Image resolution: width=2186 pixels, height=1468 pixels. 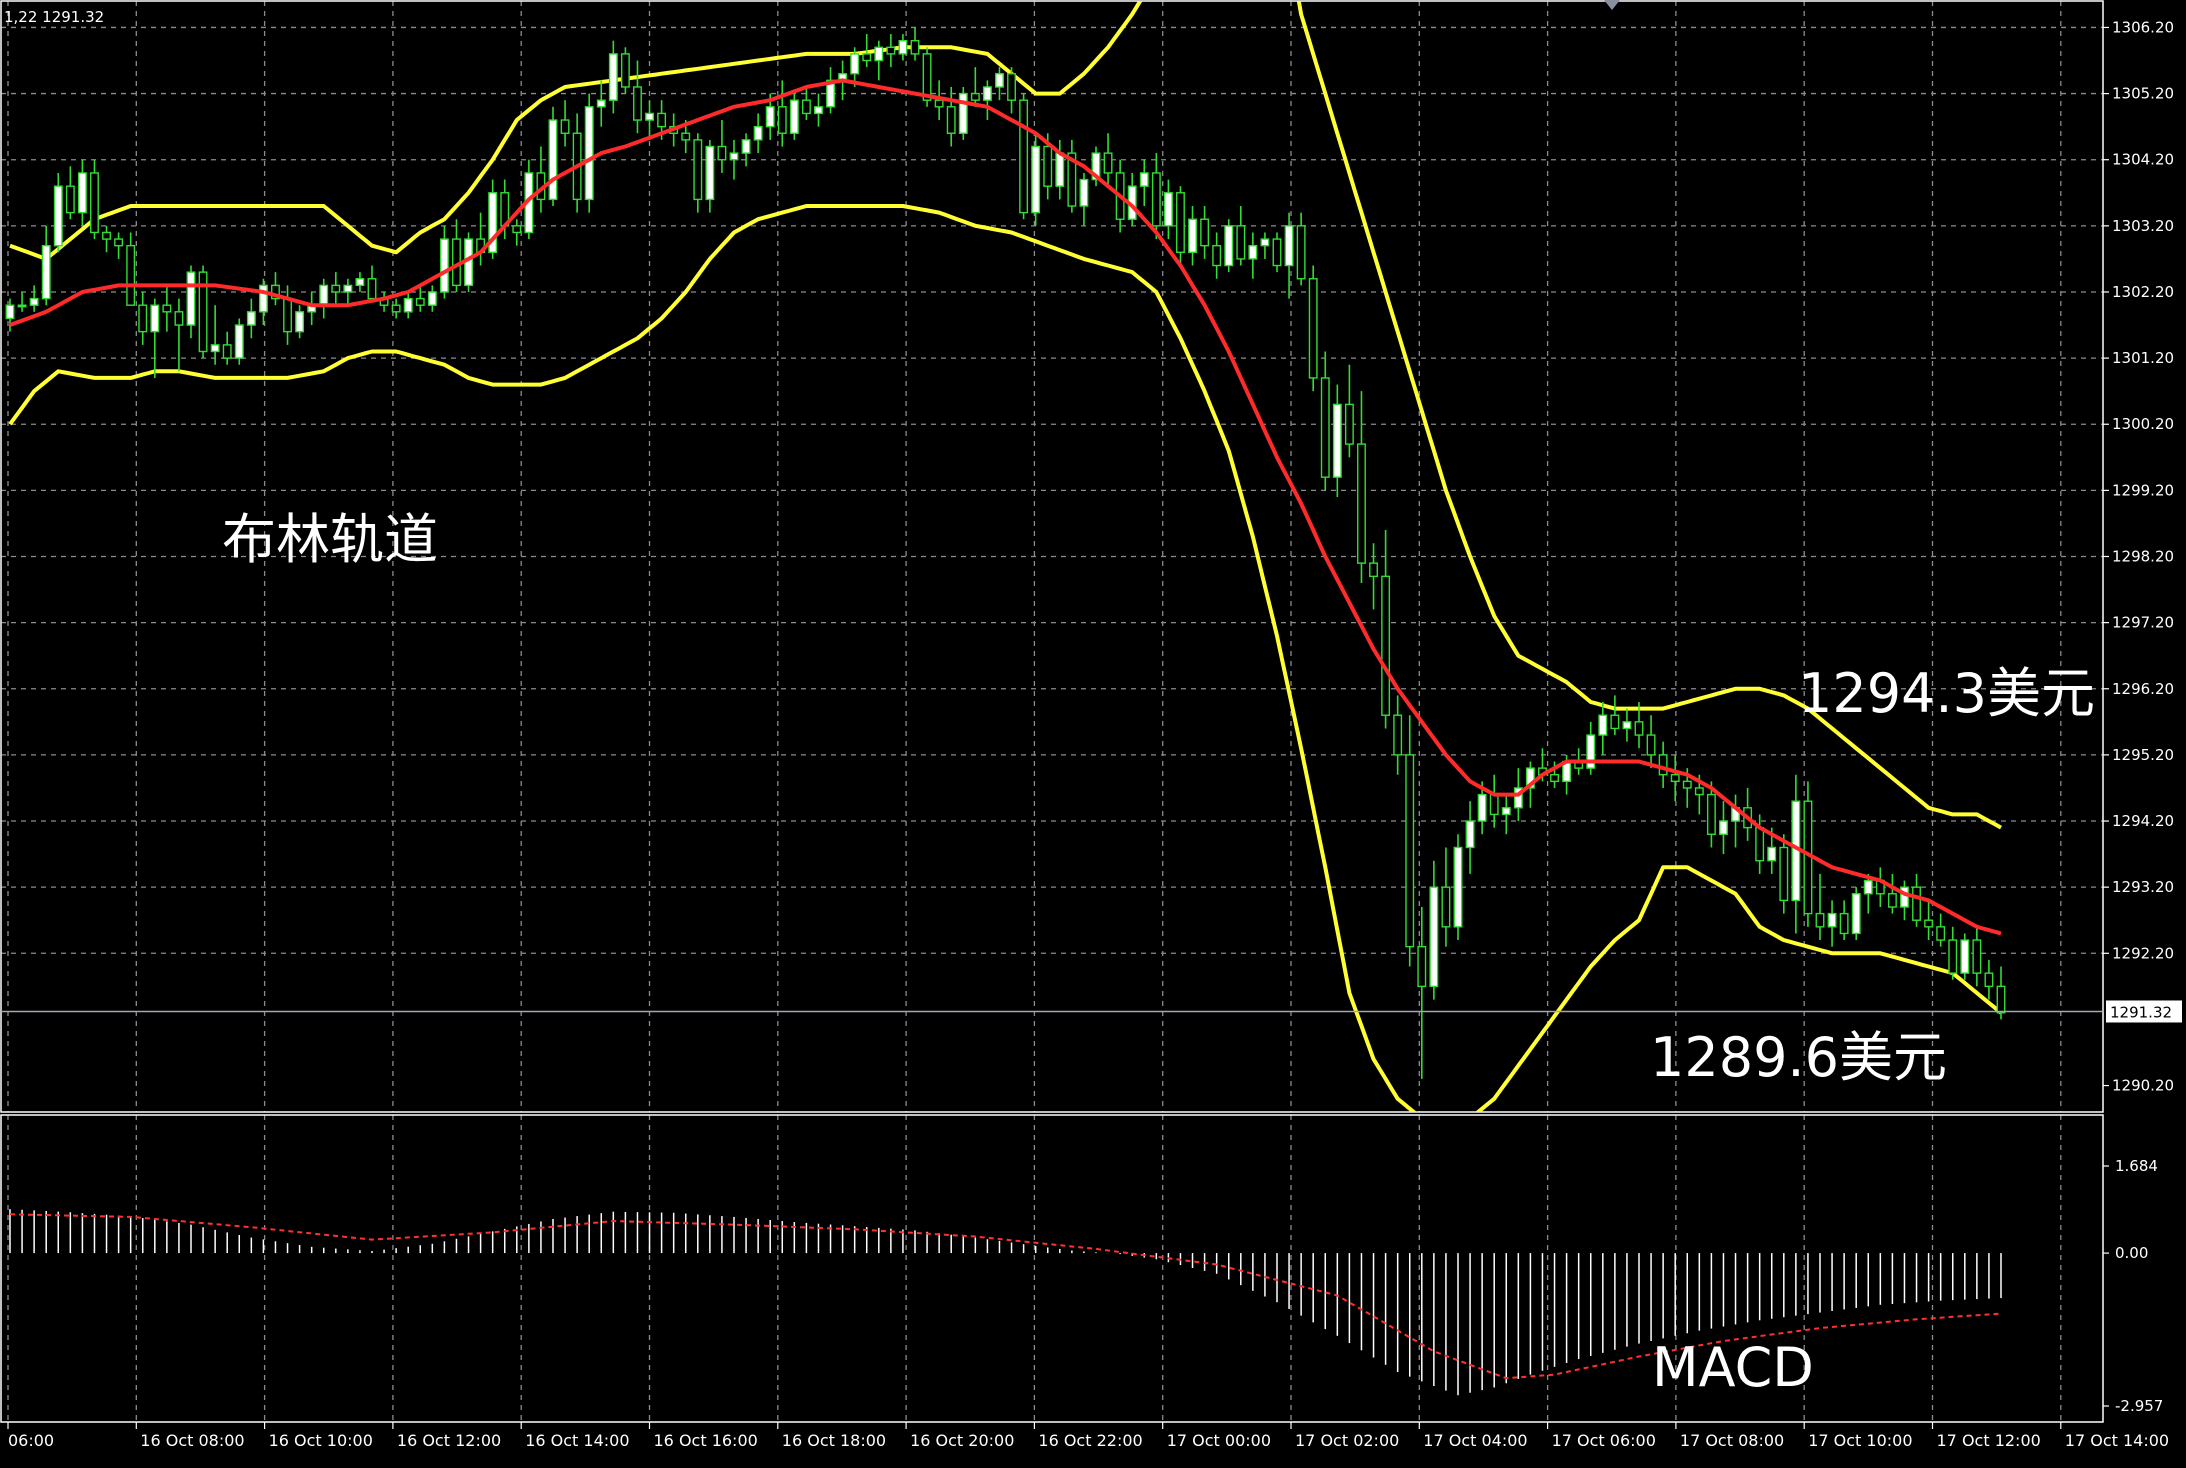 I want to click on current-price-label: 1291.32, so click(x=2141, y=1012).